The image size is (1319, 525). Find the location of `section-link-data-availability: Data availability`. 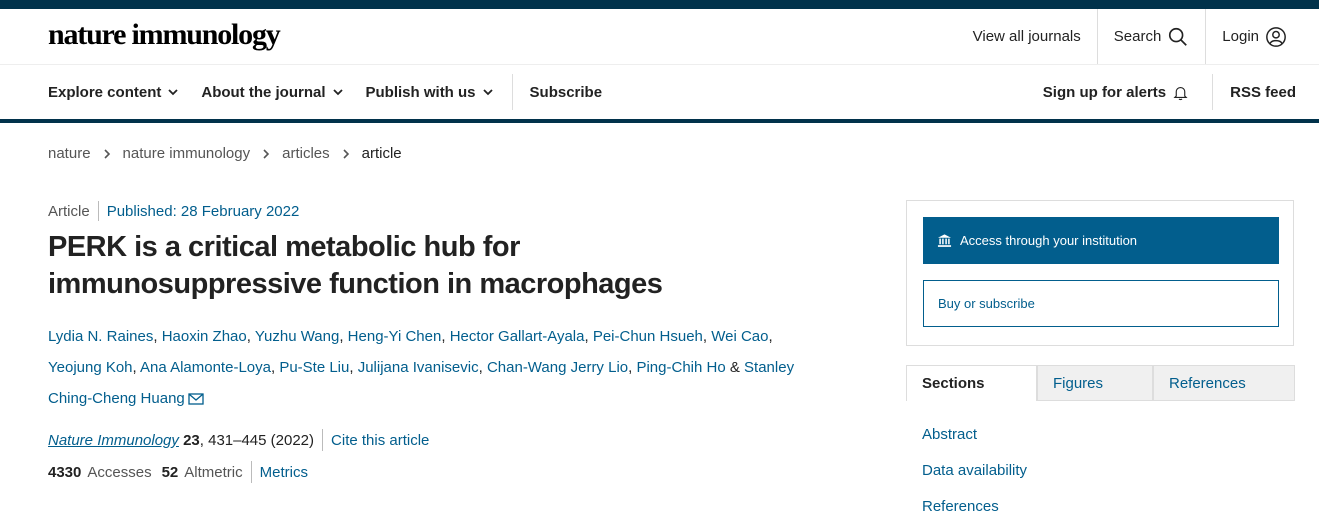

section-link-data-availability: Data availability is located at coordinates (974, 471).